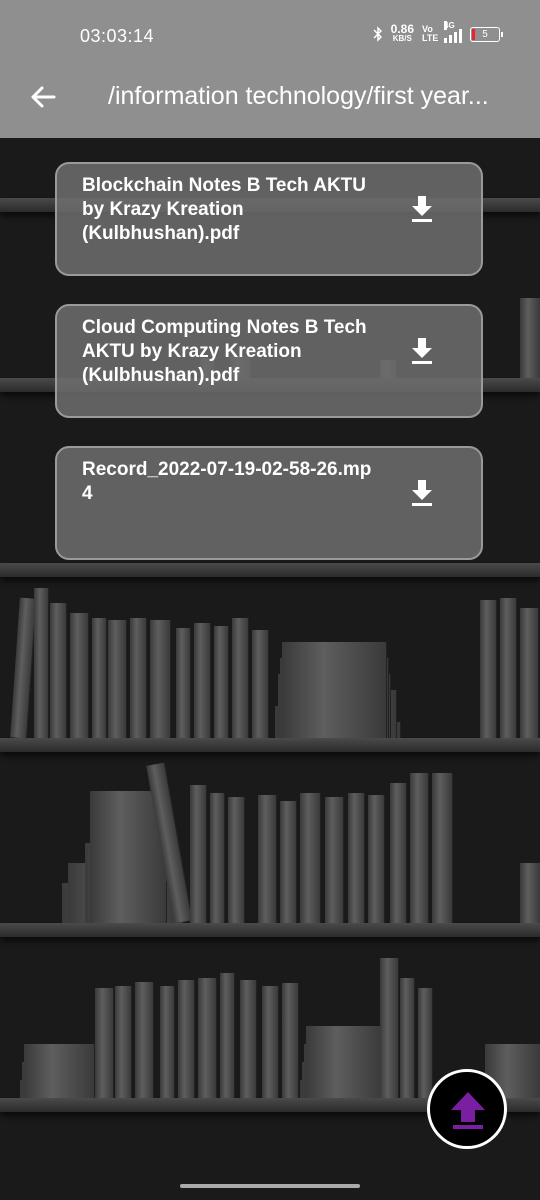  Describe the element at coordinates (227, 481) in the screenshot. I see `file-name: Record_2022-07-19-02-58-26.mp4` at that location.